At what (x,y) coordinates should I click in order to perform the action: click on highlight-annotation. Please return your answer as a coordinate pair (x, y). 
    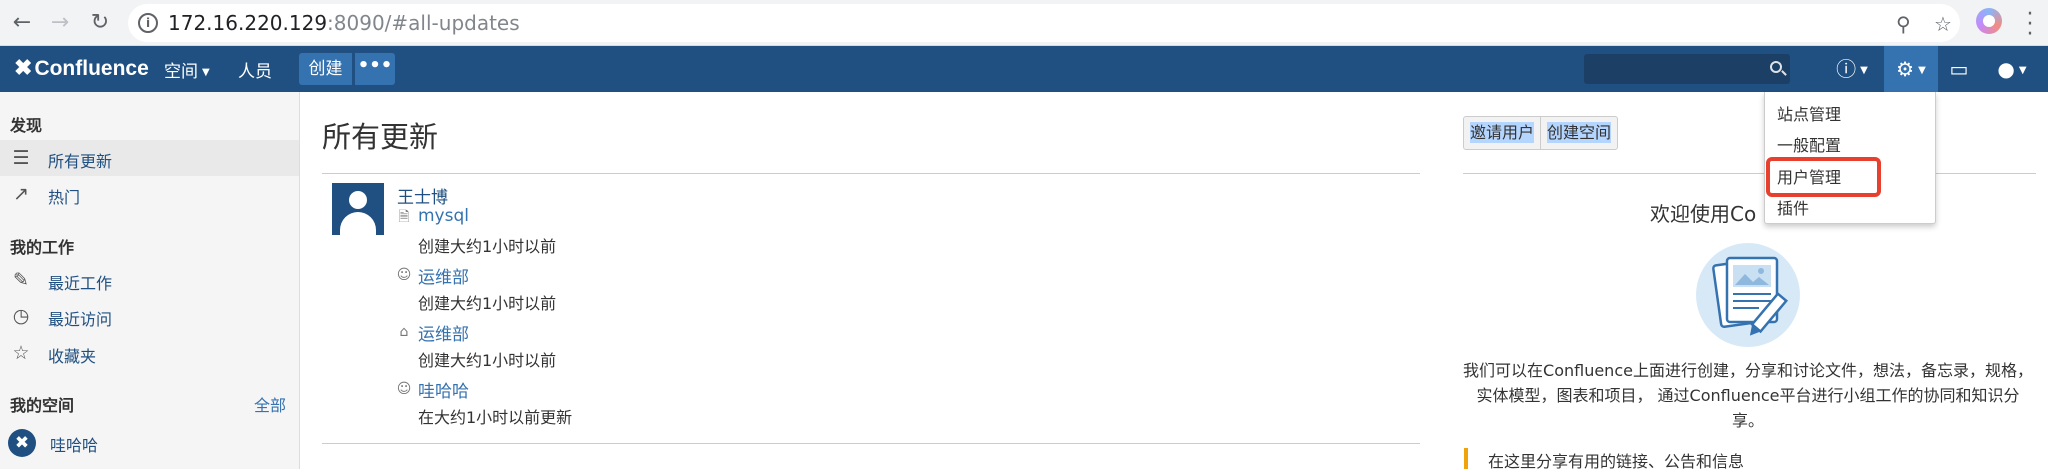
    Looking at the image, I should click on (1823, 177).